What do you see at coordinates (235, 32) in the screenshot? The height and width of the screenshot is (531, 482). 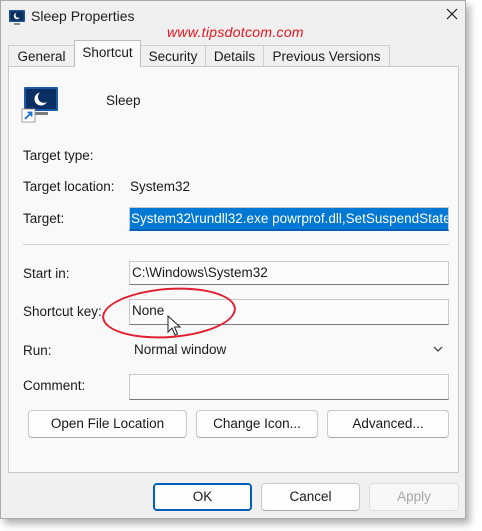 I see `watermark-text: www.tipsdotcom.com` at bounding box center [235, 32].